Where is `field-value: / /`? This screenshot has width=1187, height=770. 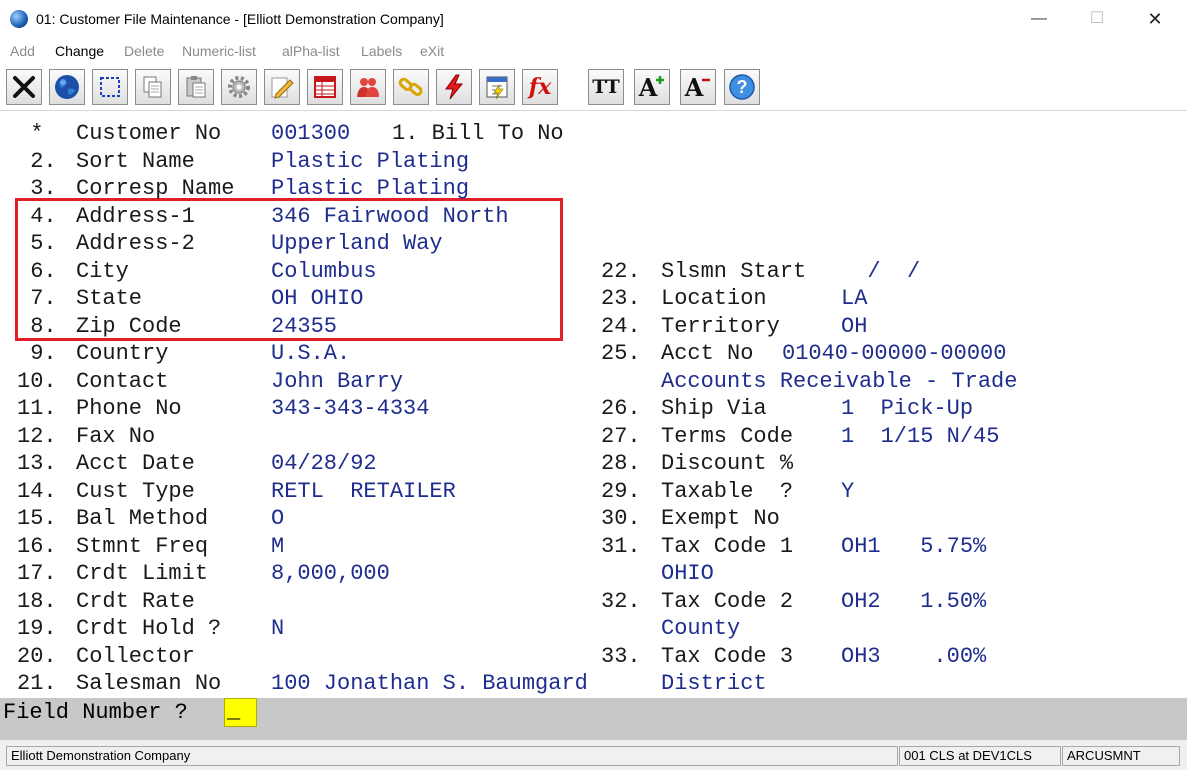
field-value: / / is located at coordinates (880, 271).